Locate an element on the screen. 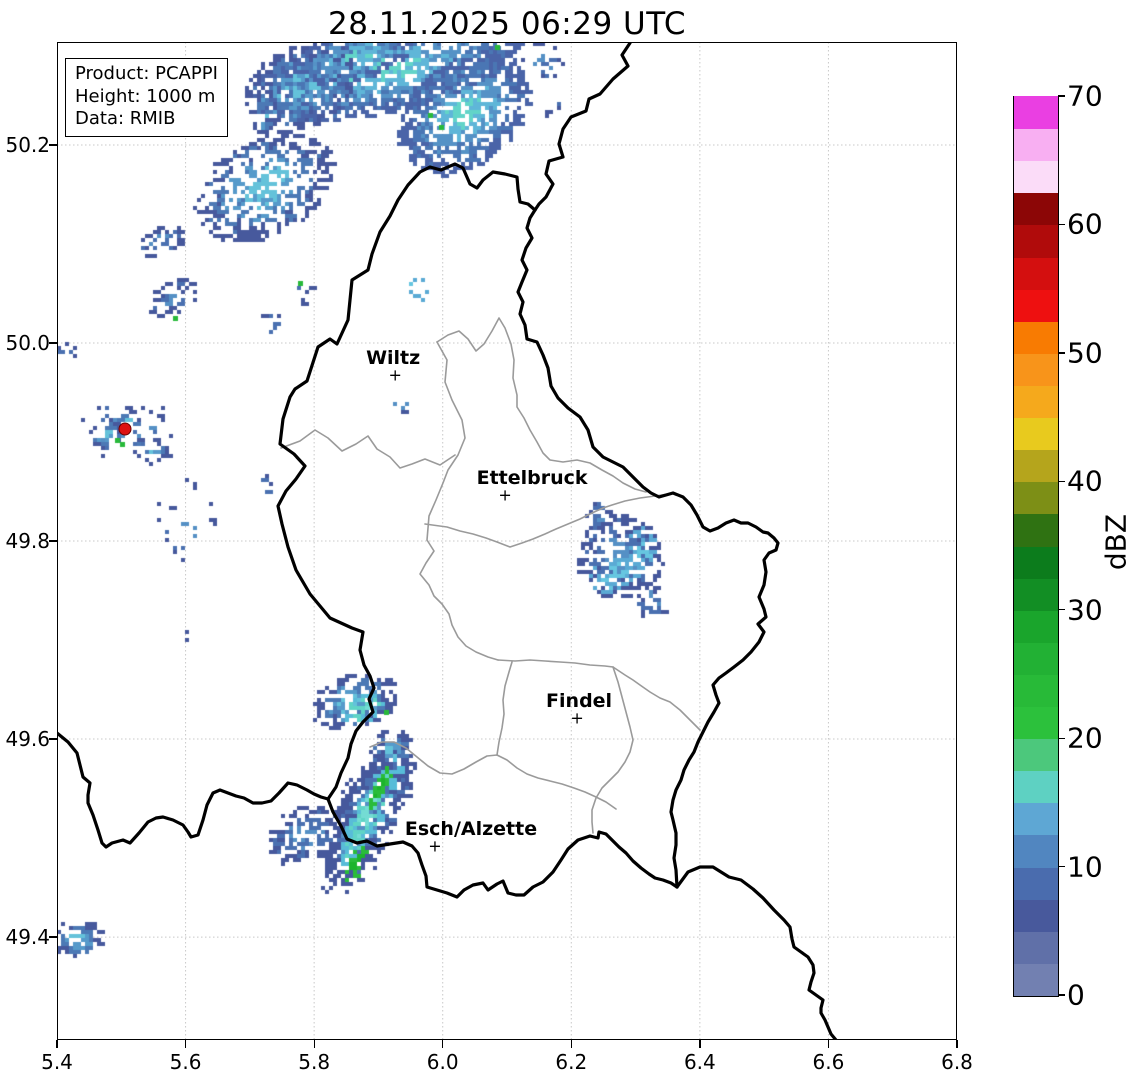  city-label-esch-alzette: Esch/Alzette is located at coordinates (471, 828).